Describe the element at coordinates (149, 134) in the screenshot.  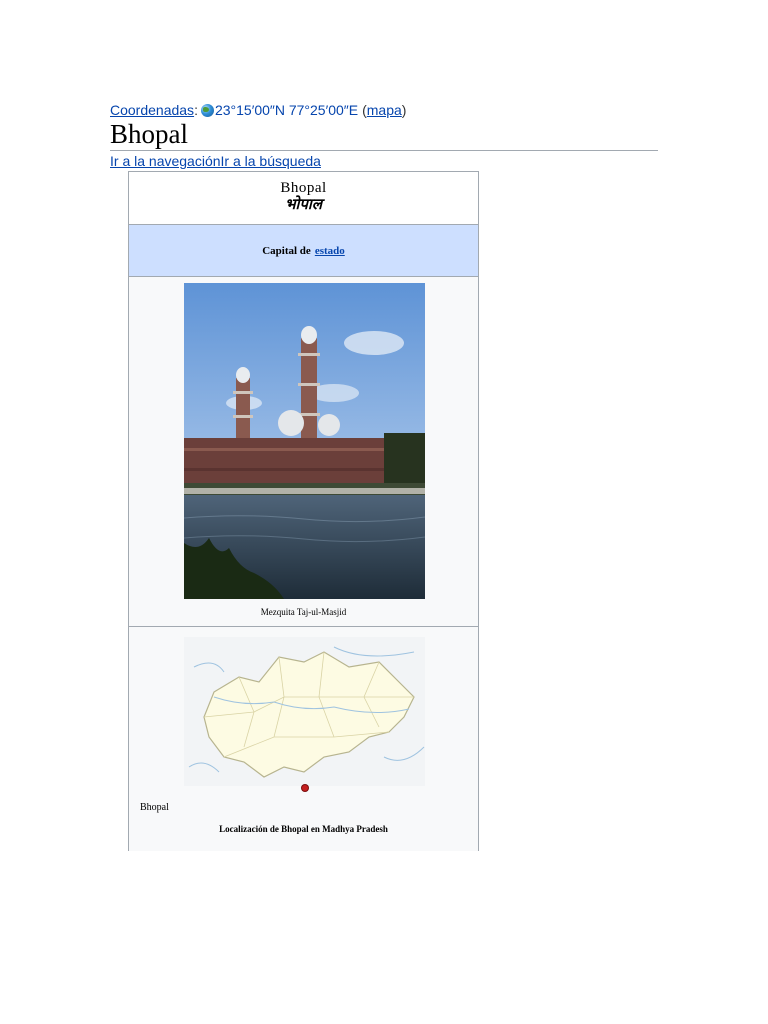
I see `page-title: Bhopal` at that location.